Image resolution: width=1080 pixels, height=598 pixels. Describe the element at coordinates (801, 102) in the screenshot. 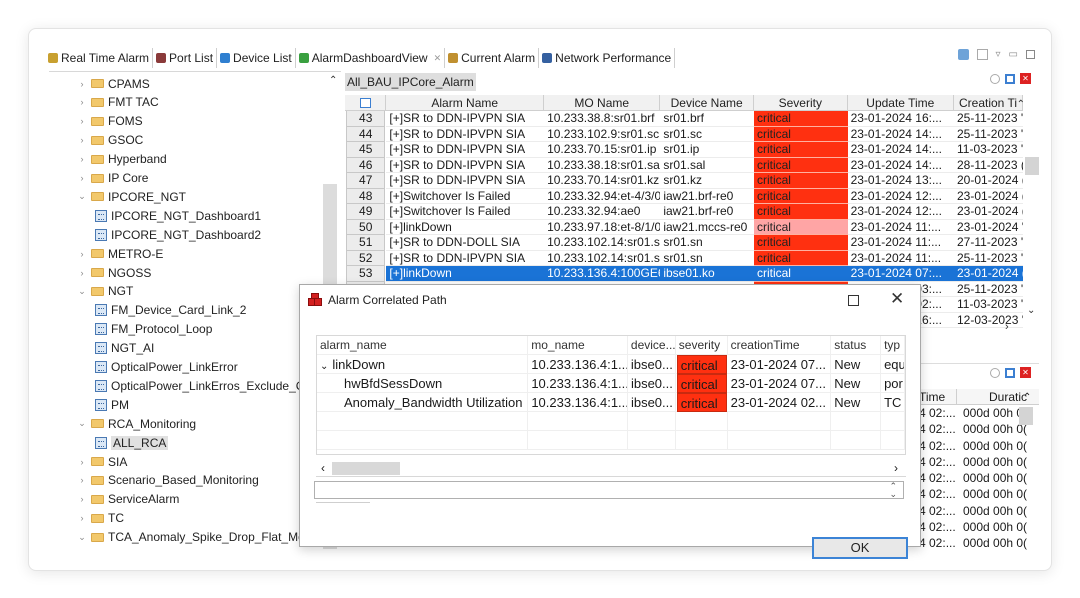

I see `column-header: Severity` at that location.